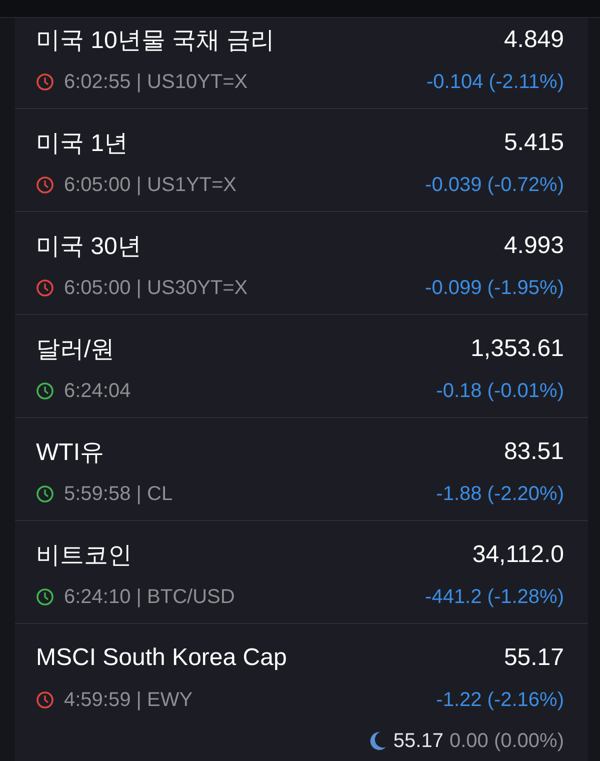 The image size is (600, 761). Describe the element at coordinates (517, 349) in the screenshot. I see `price: 1,353.61` at that location.